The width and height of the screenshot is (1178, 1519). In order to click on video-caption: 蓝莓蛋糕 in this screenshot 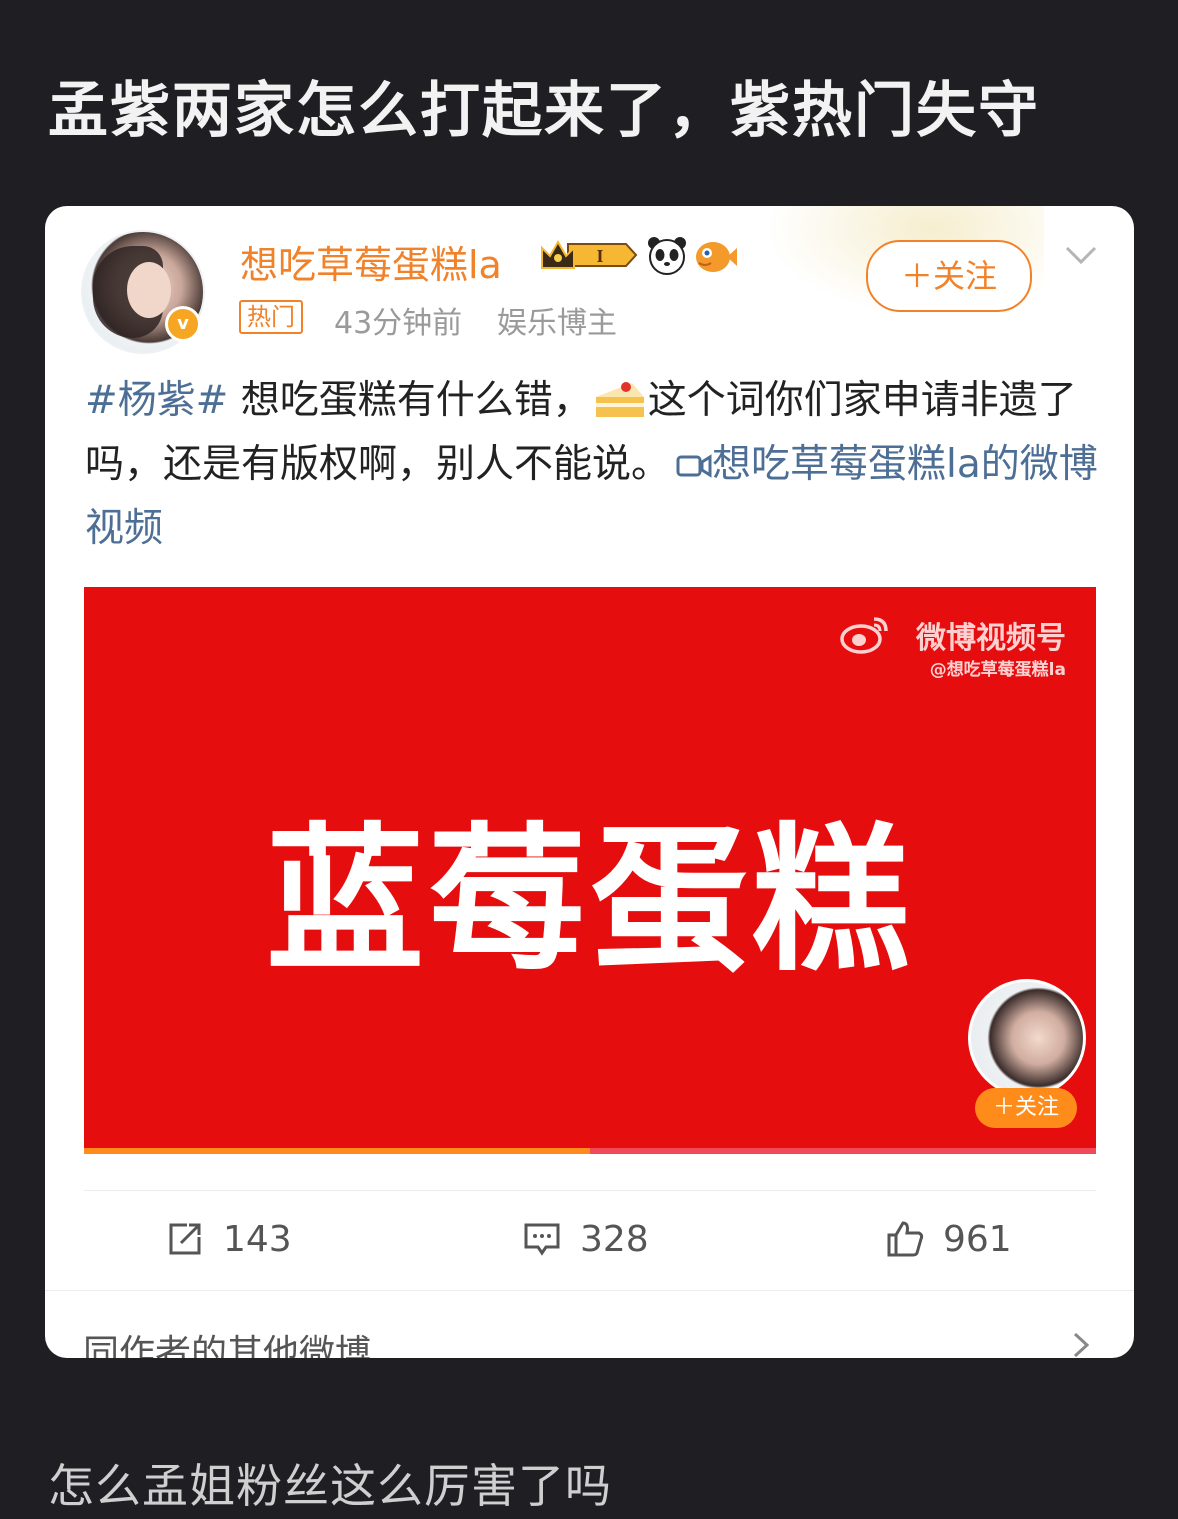, I will do `click(590, 901)`.